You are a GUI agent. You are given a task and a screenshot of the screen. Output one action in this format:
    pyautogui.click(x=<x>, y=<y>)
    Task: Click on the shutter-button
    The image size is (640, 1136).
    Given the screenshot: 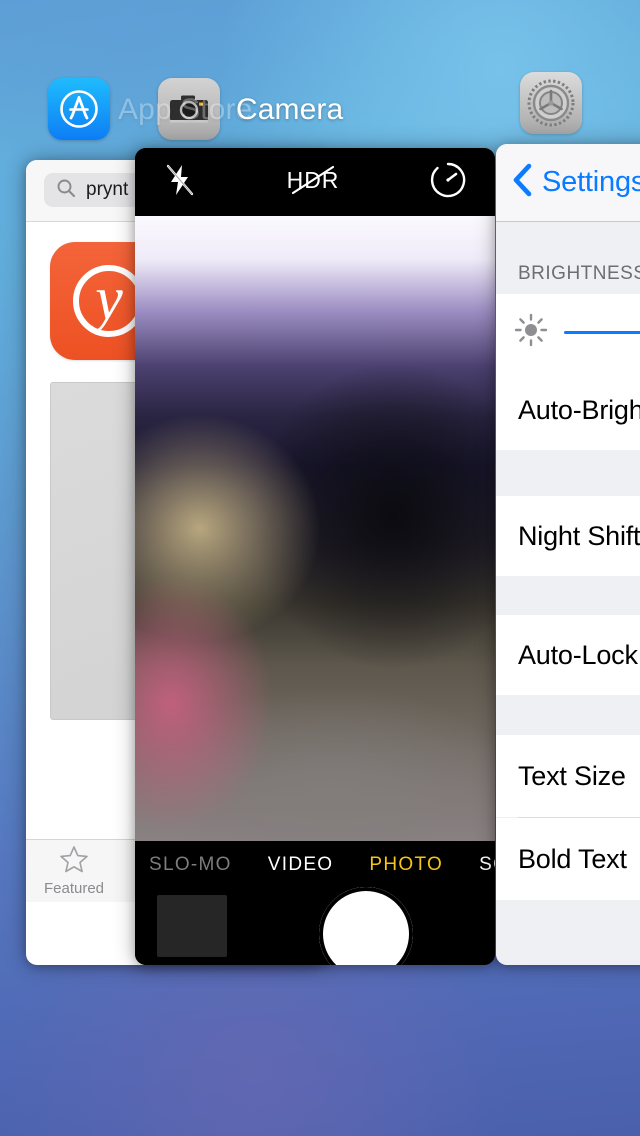 What is the action you would take?
    pyautogui.click(x=366, y=926)
    